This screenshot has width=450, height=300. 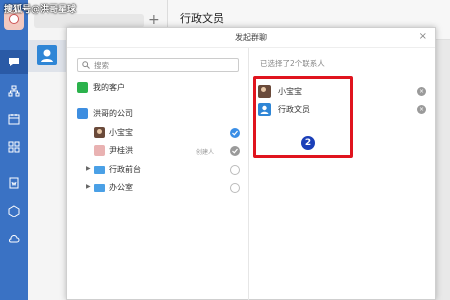 I want to click on list-item: 小宝宝, so click(x=158, y=133).